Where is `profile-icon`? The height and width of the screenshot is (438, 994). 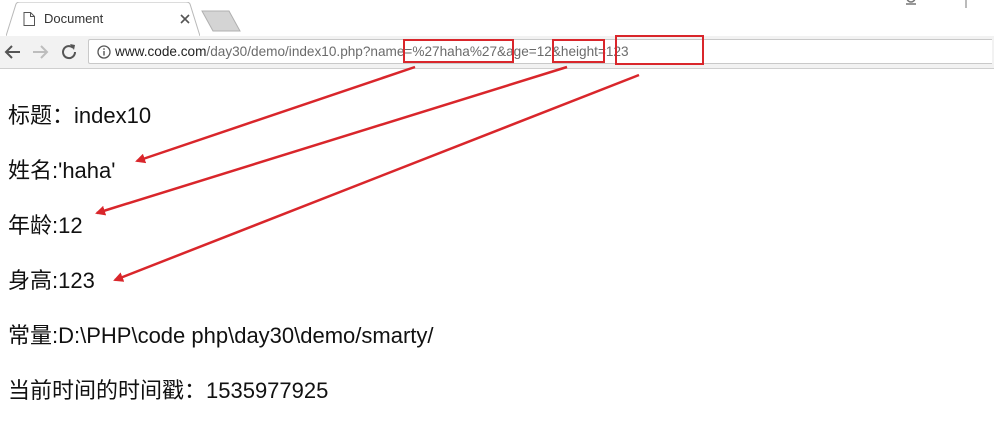
profile-icon is located at coordinates (911, 3).